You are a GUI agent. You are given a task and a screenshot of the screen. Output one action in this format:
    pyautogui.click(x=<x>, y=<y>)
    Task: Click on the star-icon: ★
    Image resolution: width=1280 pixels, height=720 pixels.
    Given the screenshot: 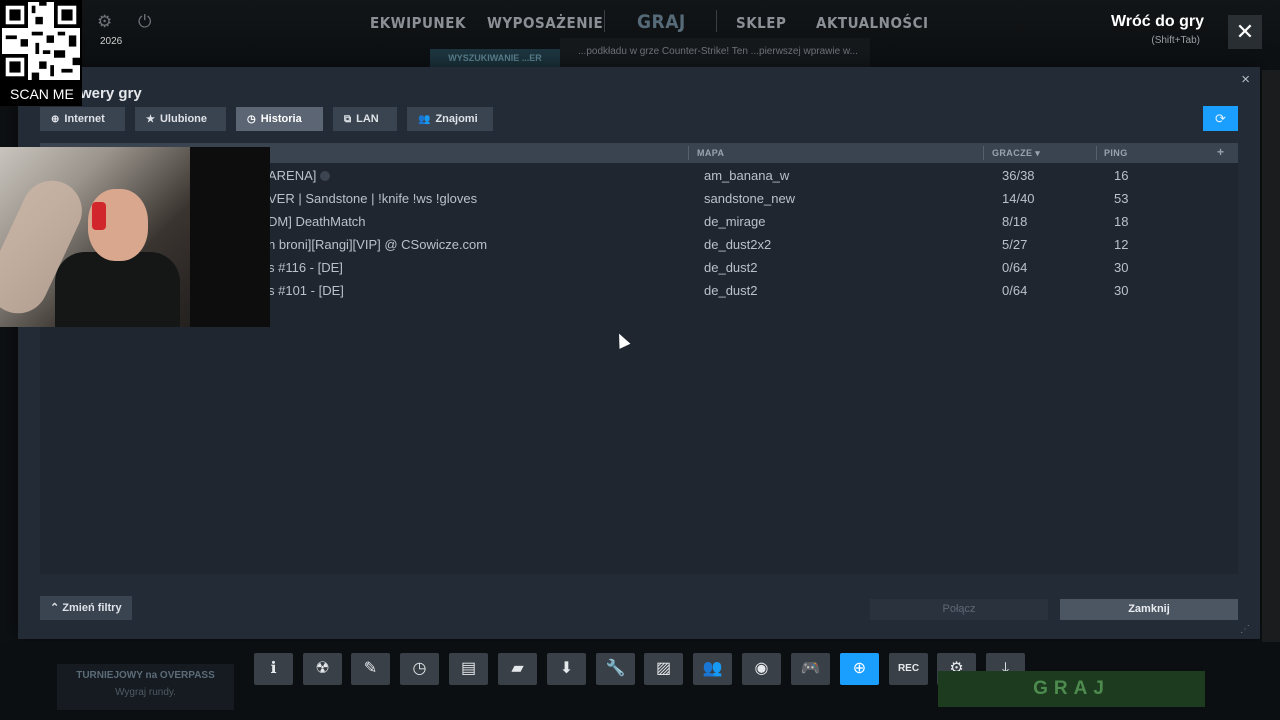 What is the action you would take?
    pyautogui.click(x=150, y=119)
    